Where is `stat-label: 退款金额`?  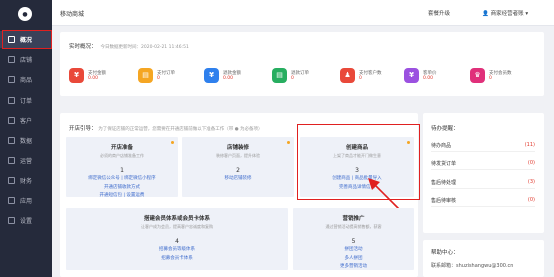 stat-label: 退款金额 is located at coordinates (232, 73).